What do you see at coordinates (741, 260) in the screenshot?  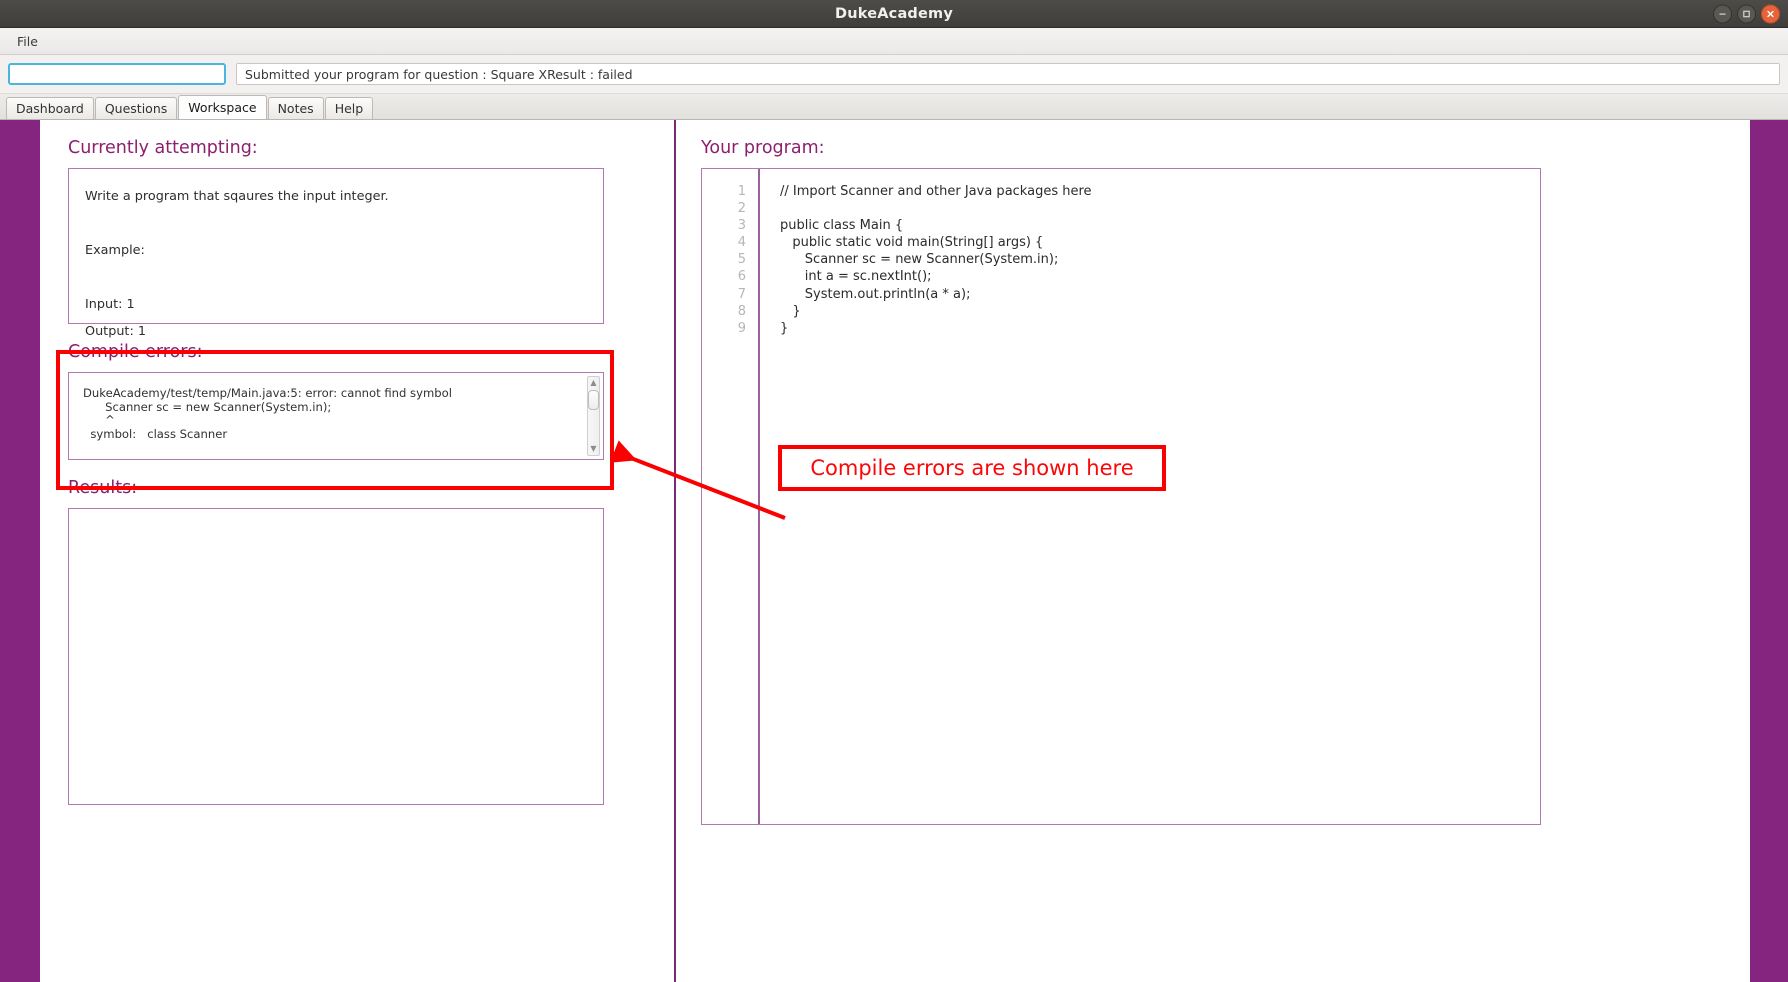 I see `line-number: 5` at bounding box center [741, 260].